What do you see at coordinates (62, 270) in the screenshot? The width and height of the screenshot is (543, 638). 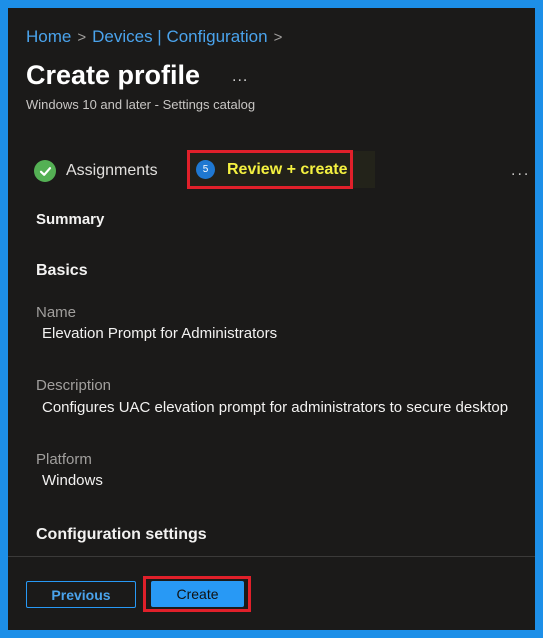 I see `basics-heading: Basics` at bounding box center [62, 270].